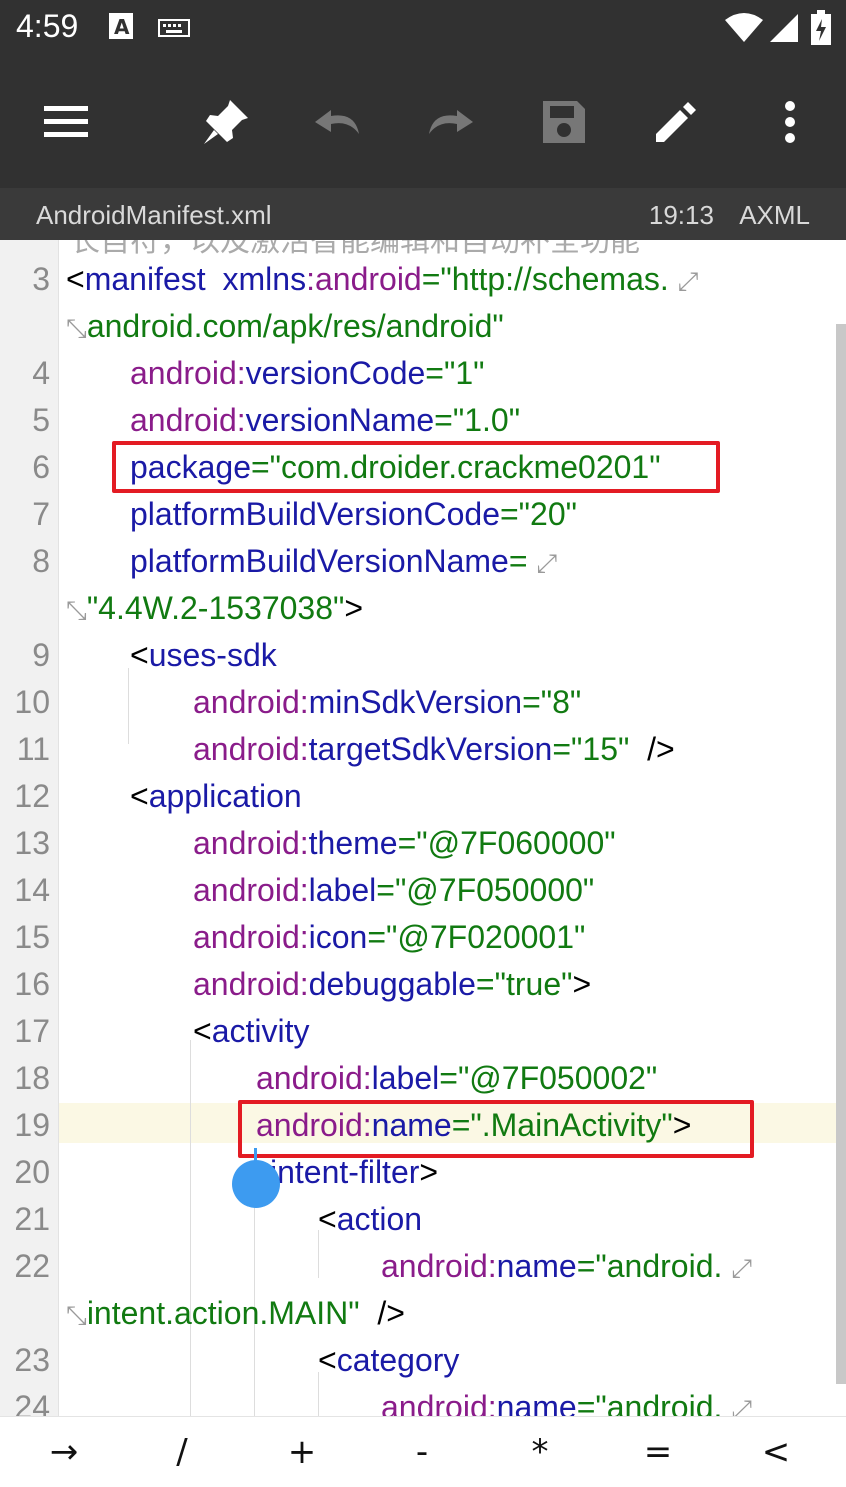 The image size is (846, 1487). I want to click on tag-name: activity, so click(260, 1031).